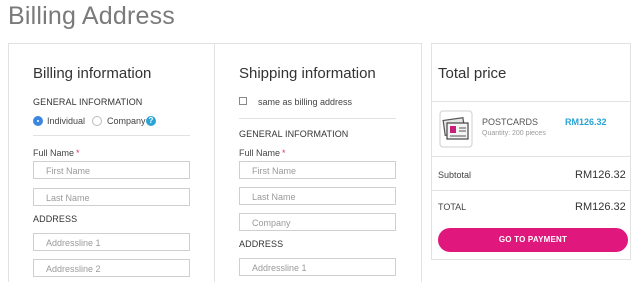  I want to click on billing-address2-input: Addressline 2, so click(111, 268).